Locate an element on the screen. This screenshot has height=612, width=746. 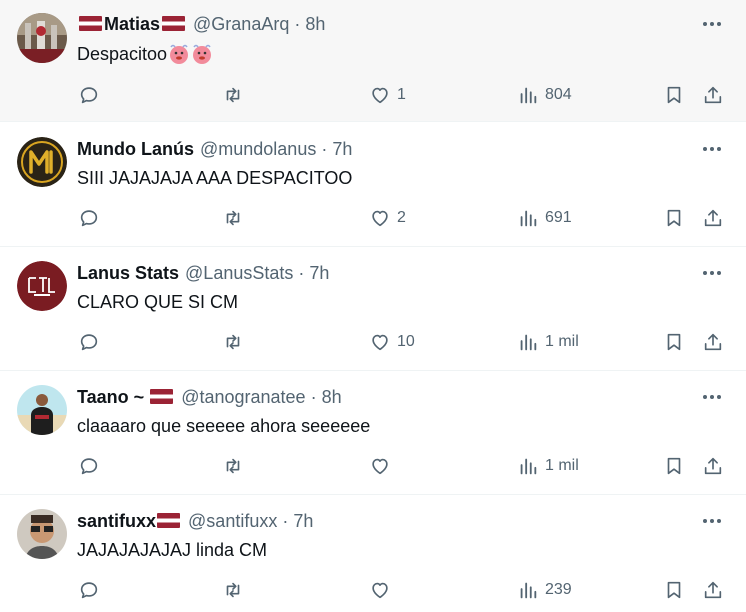
username: @mundolanus is located at coordinates (258, 149).